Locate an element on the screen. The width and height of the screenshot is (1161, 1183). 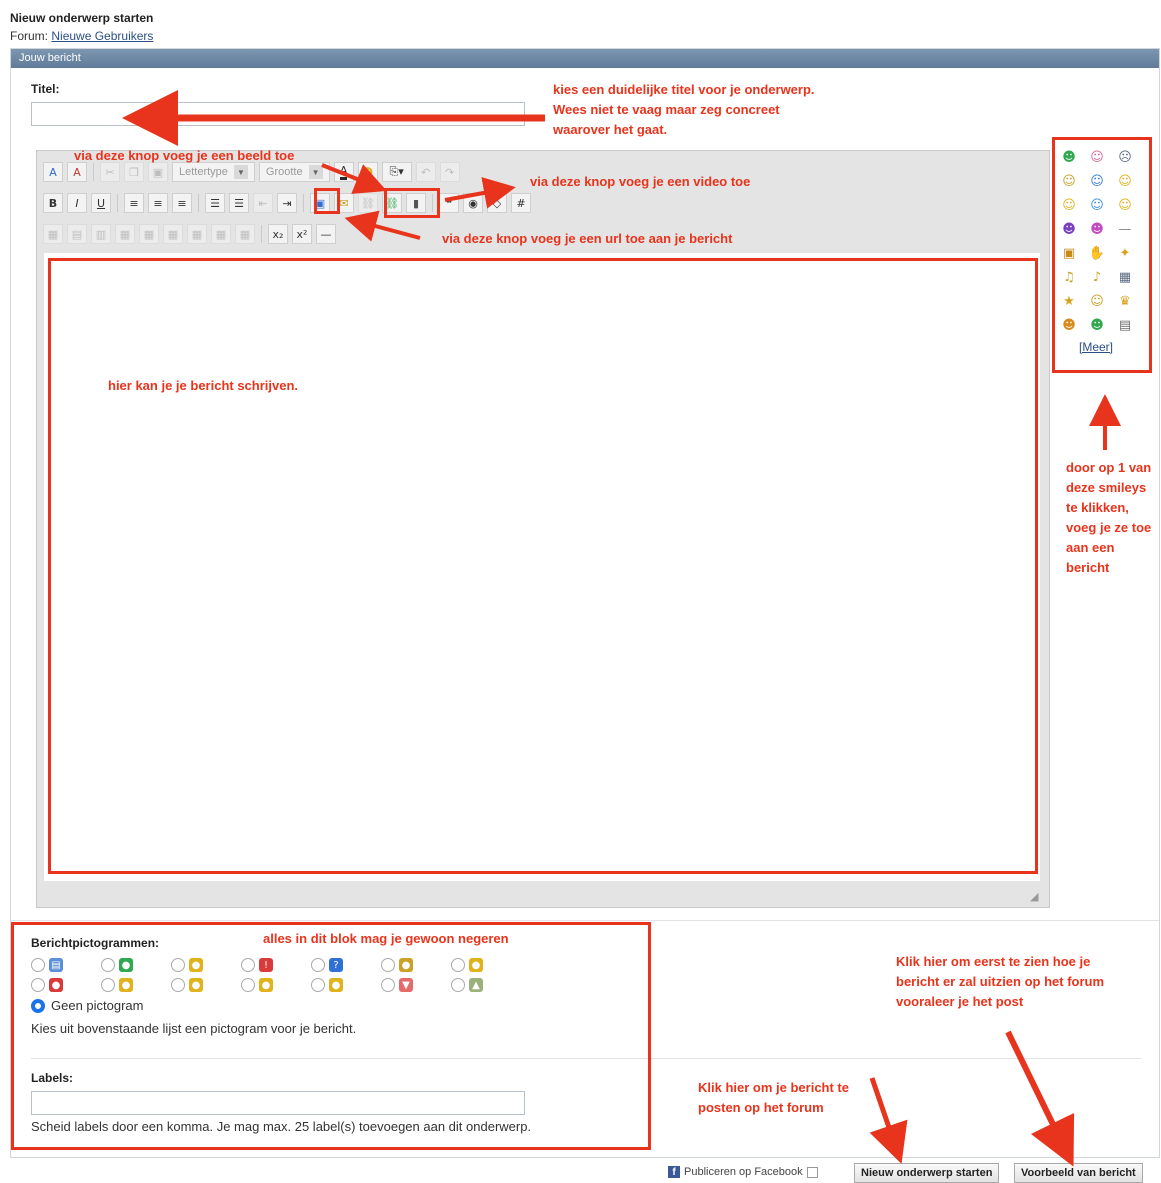
arrow-url is located at coordinates (382, 226).